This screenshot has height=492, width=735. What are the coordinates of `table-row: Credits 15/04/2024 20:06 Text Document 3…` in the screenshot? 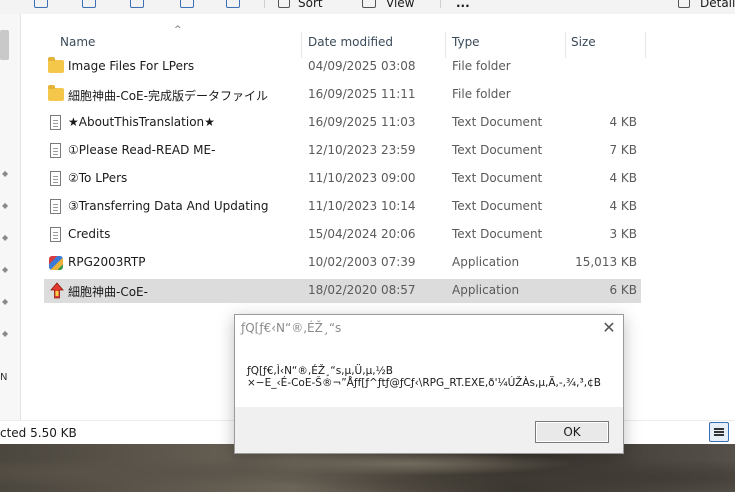 It's located at (342, 235).